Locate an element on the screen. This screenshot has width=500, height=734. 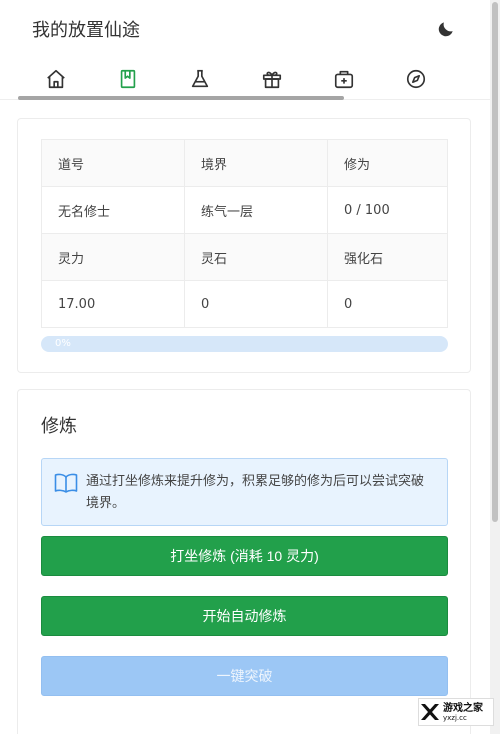
tab-bar is located at coordinates (245, 79).